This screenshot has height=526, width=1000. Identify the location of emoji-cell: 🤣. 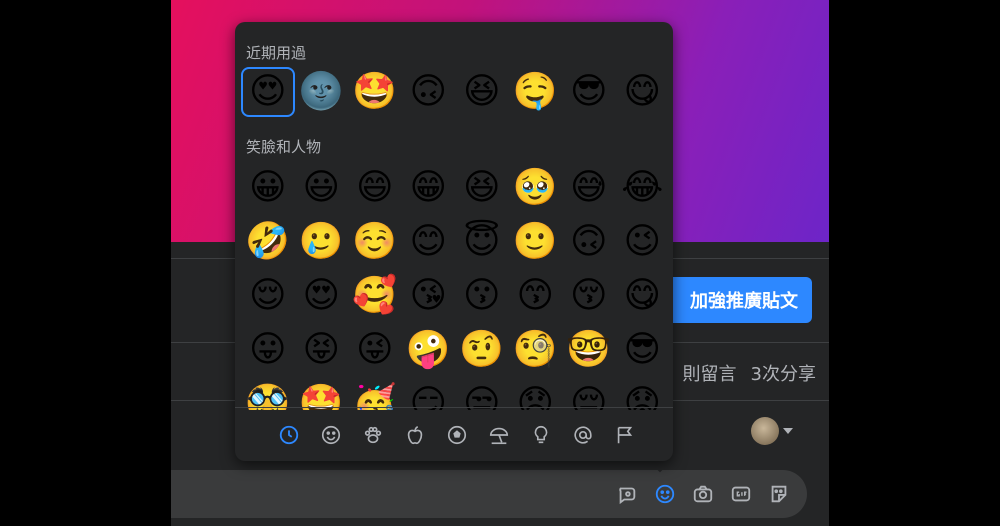
(268, 242).